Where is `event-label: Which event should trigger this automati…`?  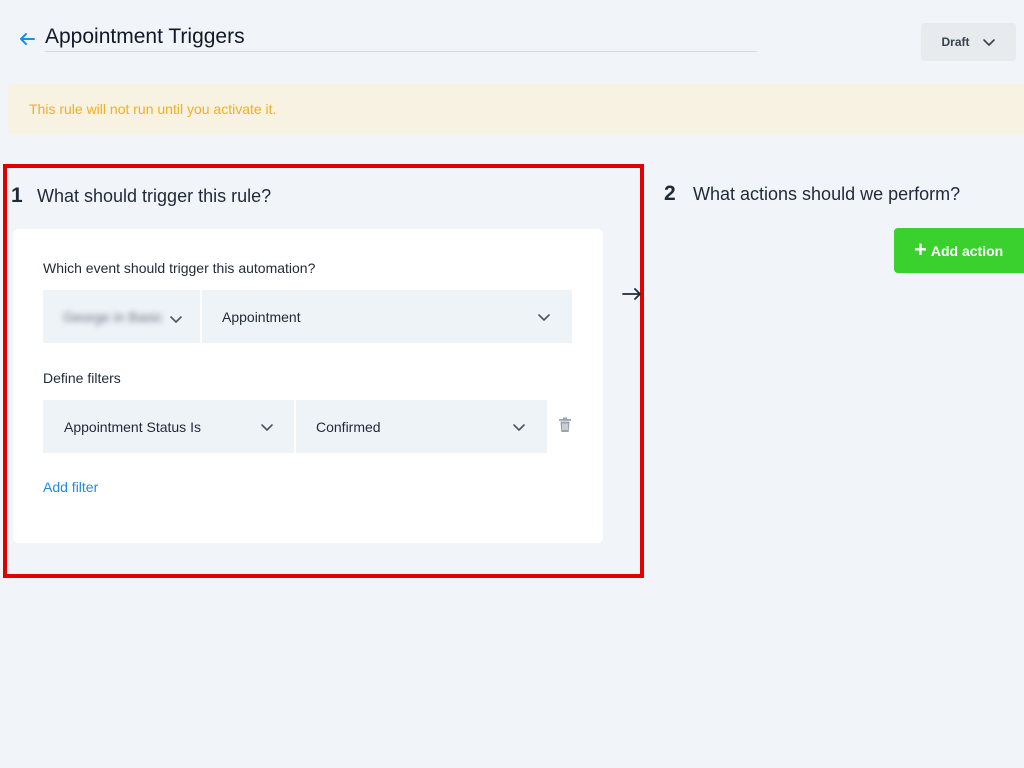
event-label: Which event should trigger this automati… is located at coordinates (179, 268).